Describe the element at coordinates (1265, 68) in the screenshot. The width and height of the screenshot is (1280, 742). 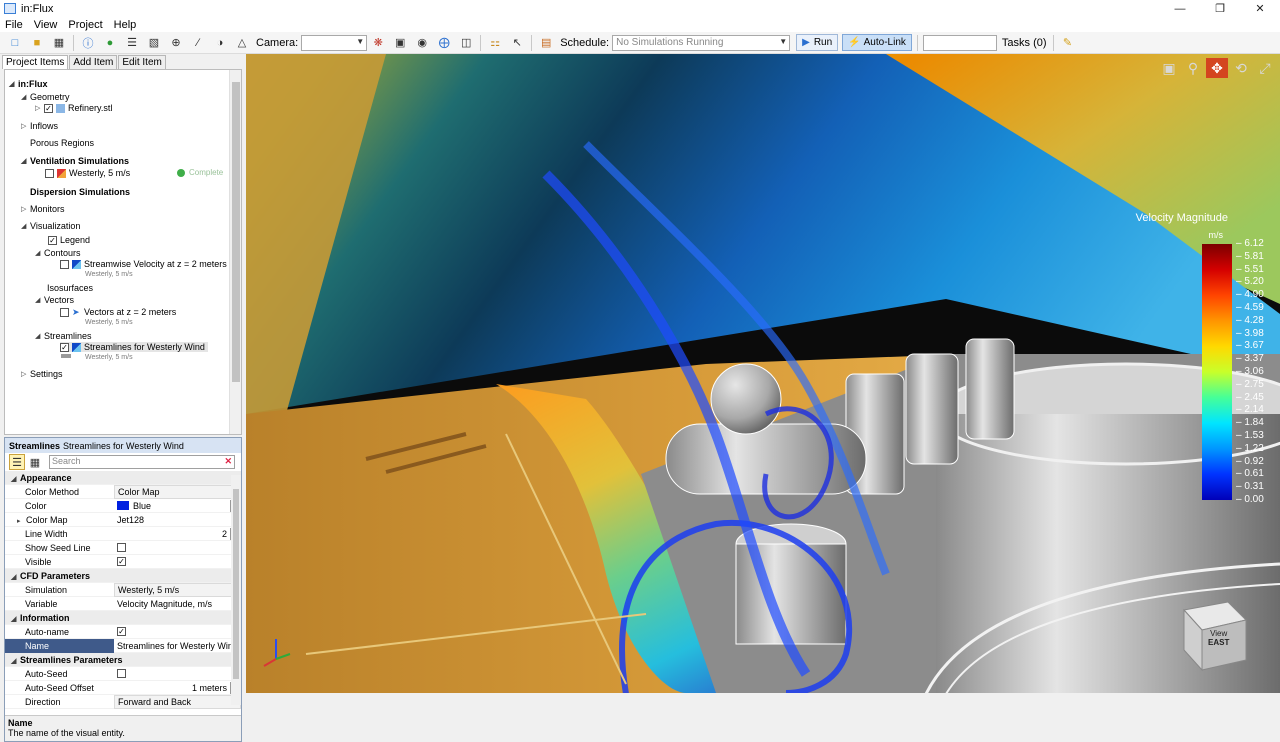
I see `fit-extents-icon: ⤢` at that location.